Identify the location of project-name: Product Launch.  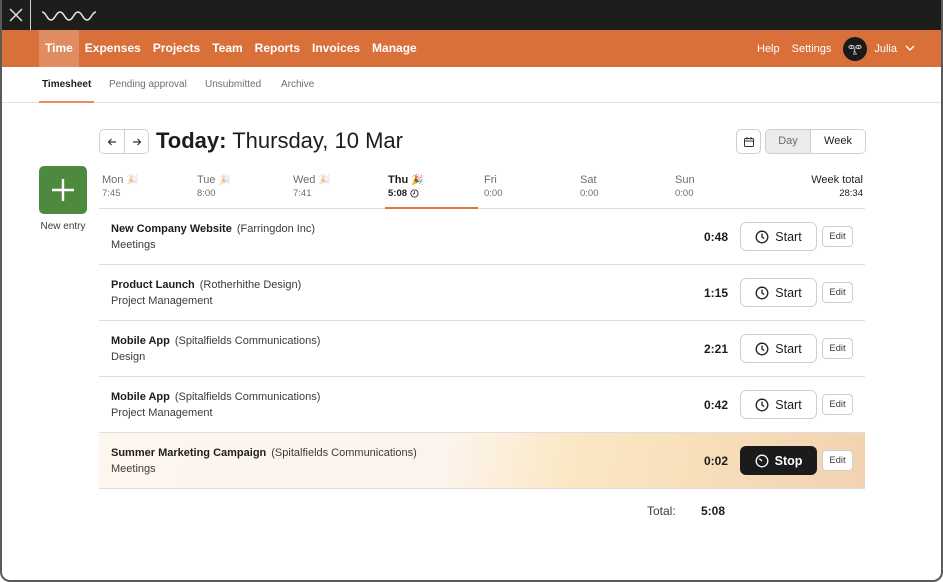
(153, 285).